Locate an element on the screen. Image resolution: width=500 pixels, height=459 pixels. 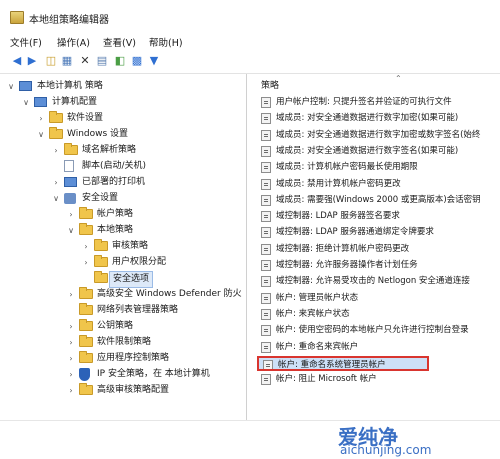
policy-row: 帐户: 重命名来宾帐户 is located at coordinates (378, 347).